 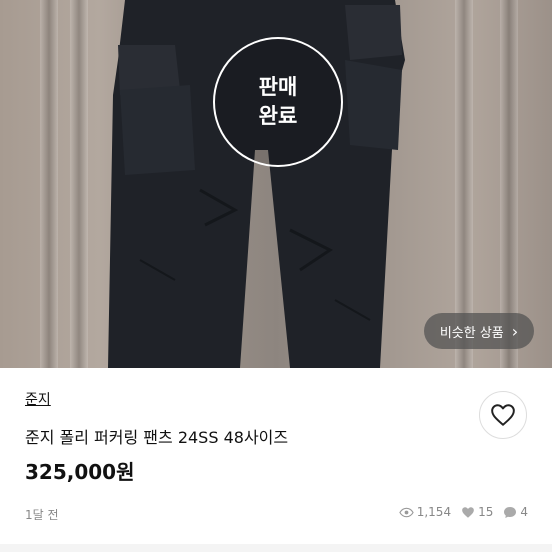 I want to click on heart-outline-icon, so click(x=503, y=415).